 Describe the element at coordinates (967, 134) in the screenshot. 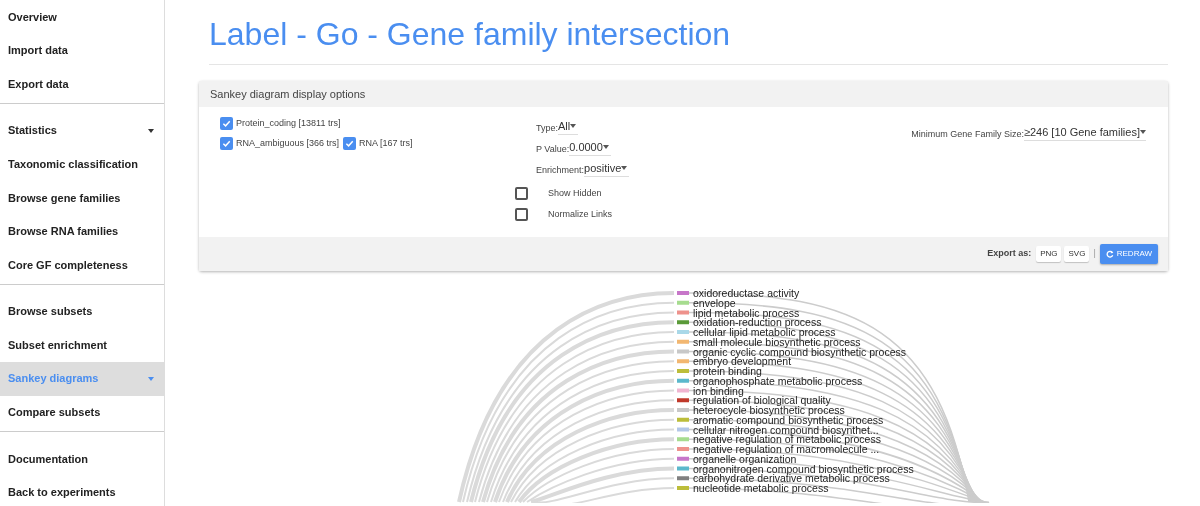

I see `select-label: Minimum Gene Family Size:` at that location.